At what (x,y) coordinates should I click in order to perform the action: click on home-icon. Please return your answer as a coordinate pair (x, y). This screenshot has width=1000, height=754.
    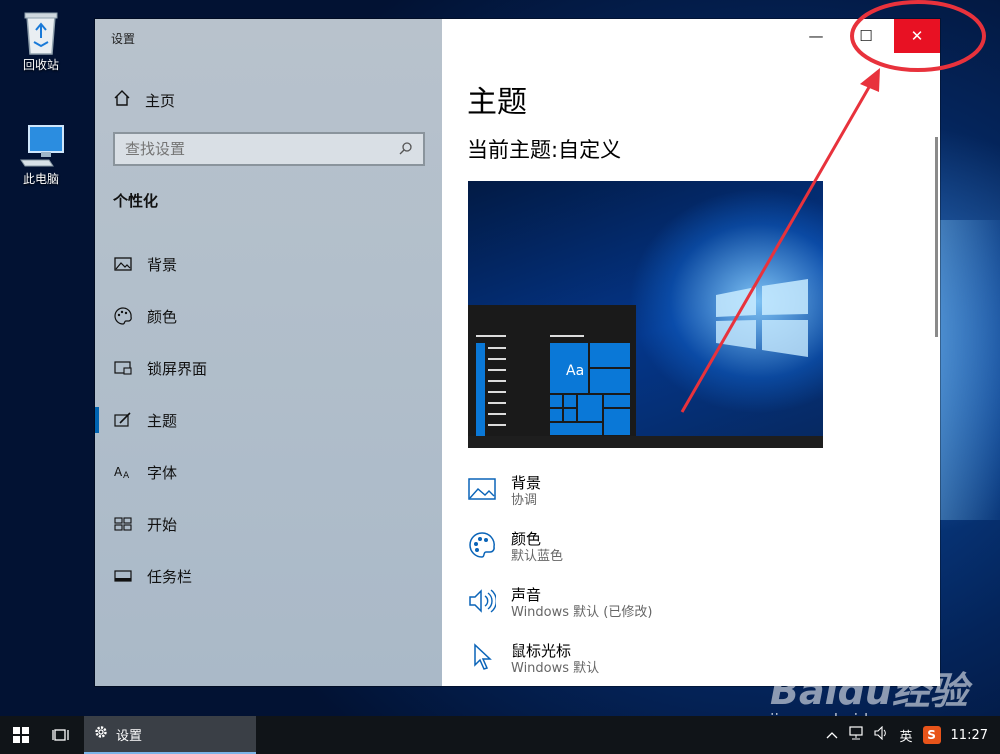
    Looking at the image, I should click on (122, 100).